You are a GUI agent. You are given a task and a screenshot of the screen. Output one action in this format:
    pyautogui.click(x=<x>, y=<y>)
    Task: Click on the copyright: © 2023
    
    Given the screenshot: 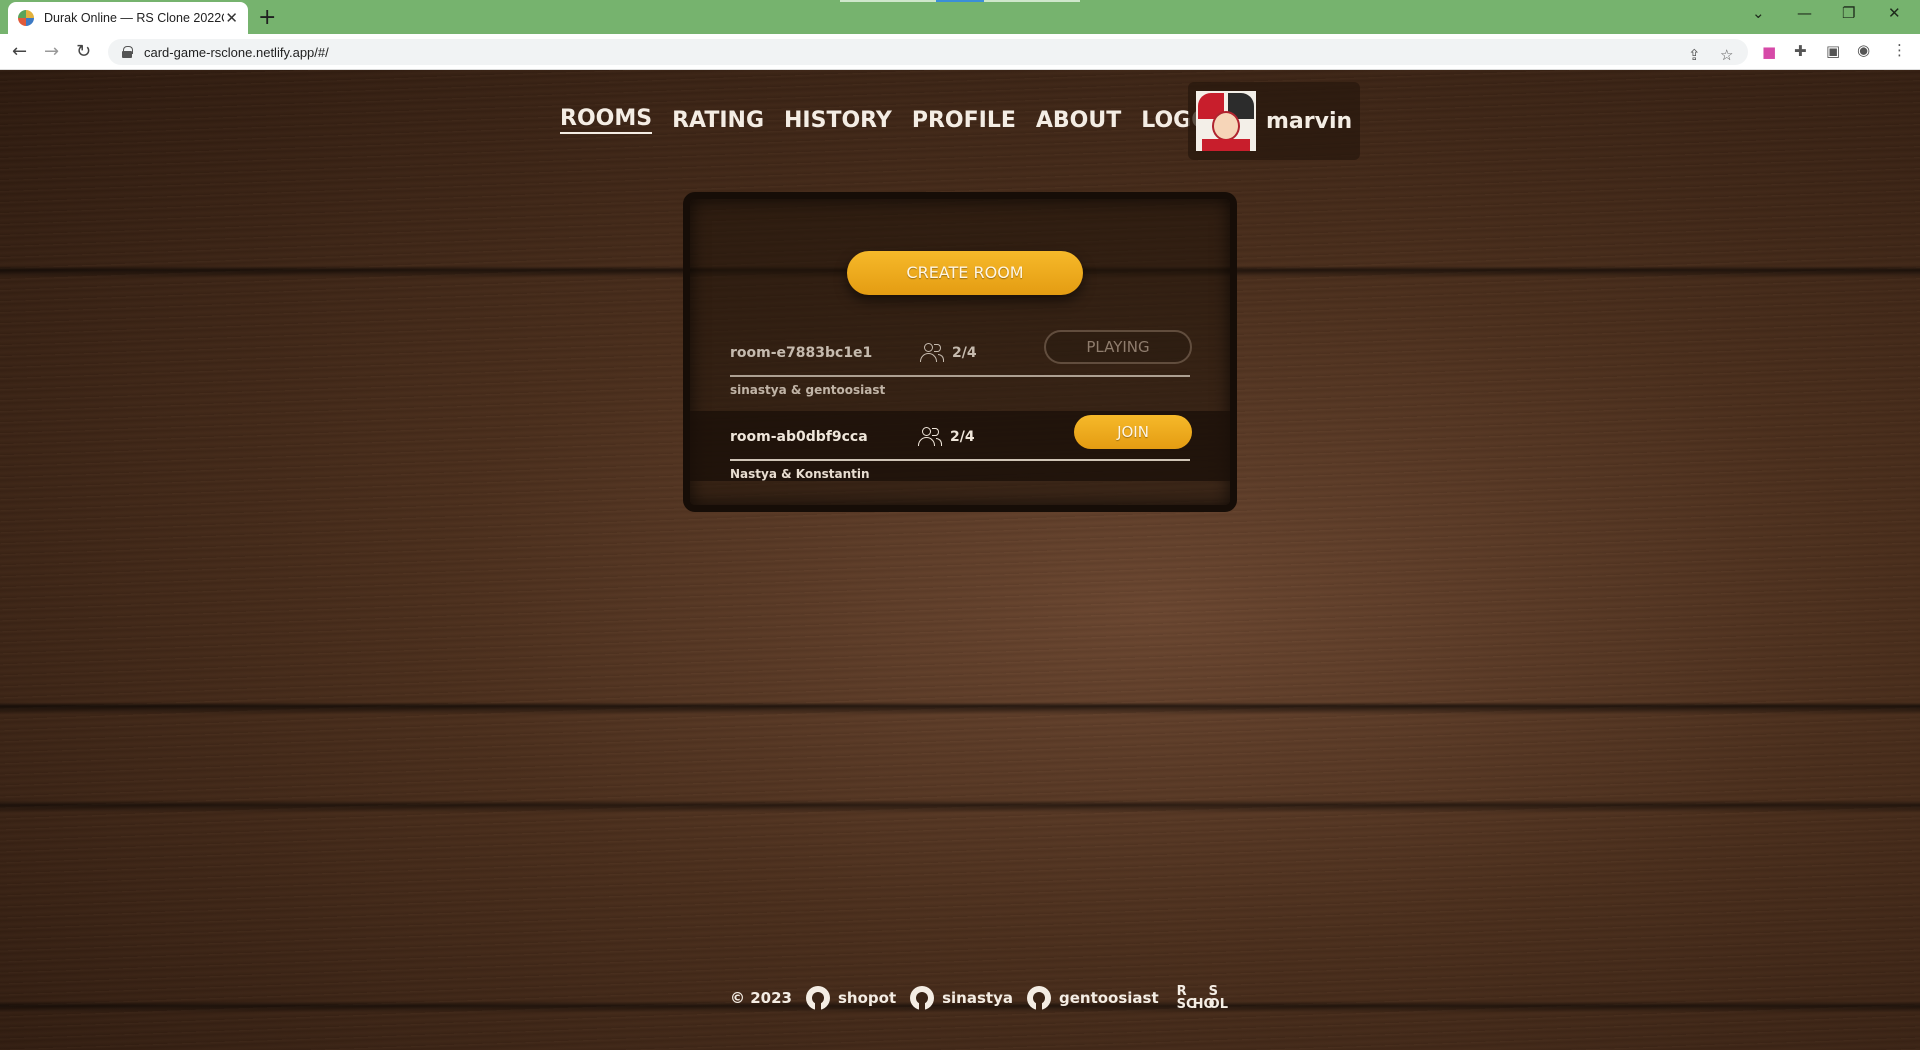 What is the action you would take?
    pyautogui.click(x=761, y=998)
    